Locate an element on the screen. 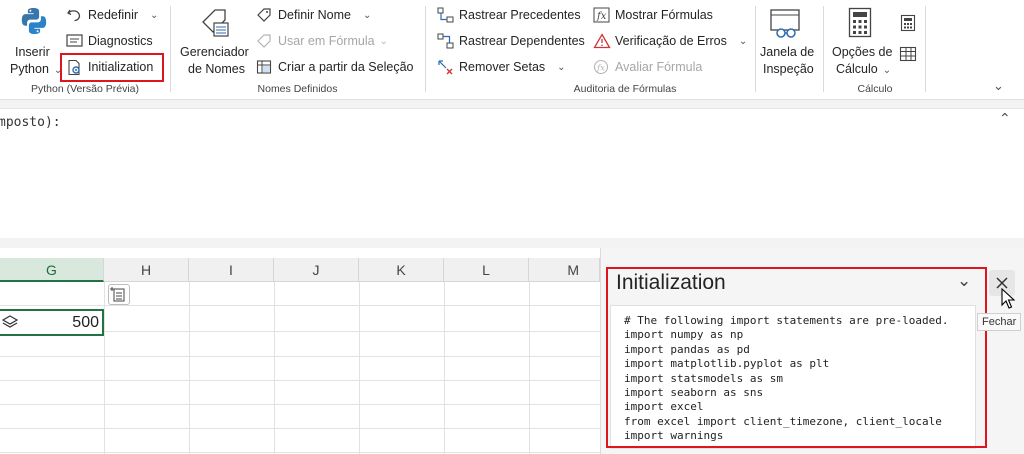 This screenshot has height=454, width=1024. remove-arrows-button: Remover Setas ⌄ is located at coordinates (501, 67).